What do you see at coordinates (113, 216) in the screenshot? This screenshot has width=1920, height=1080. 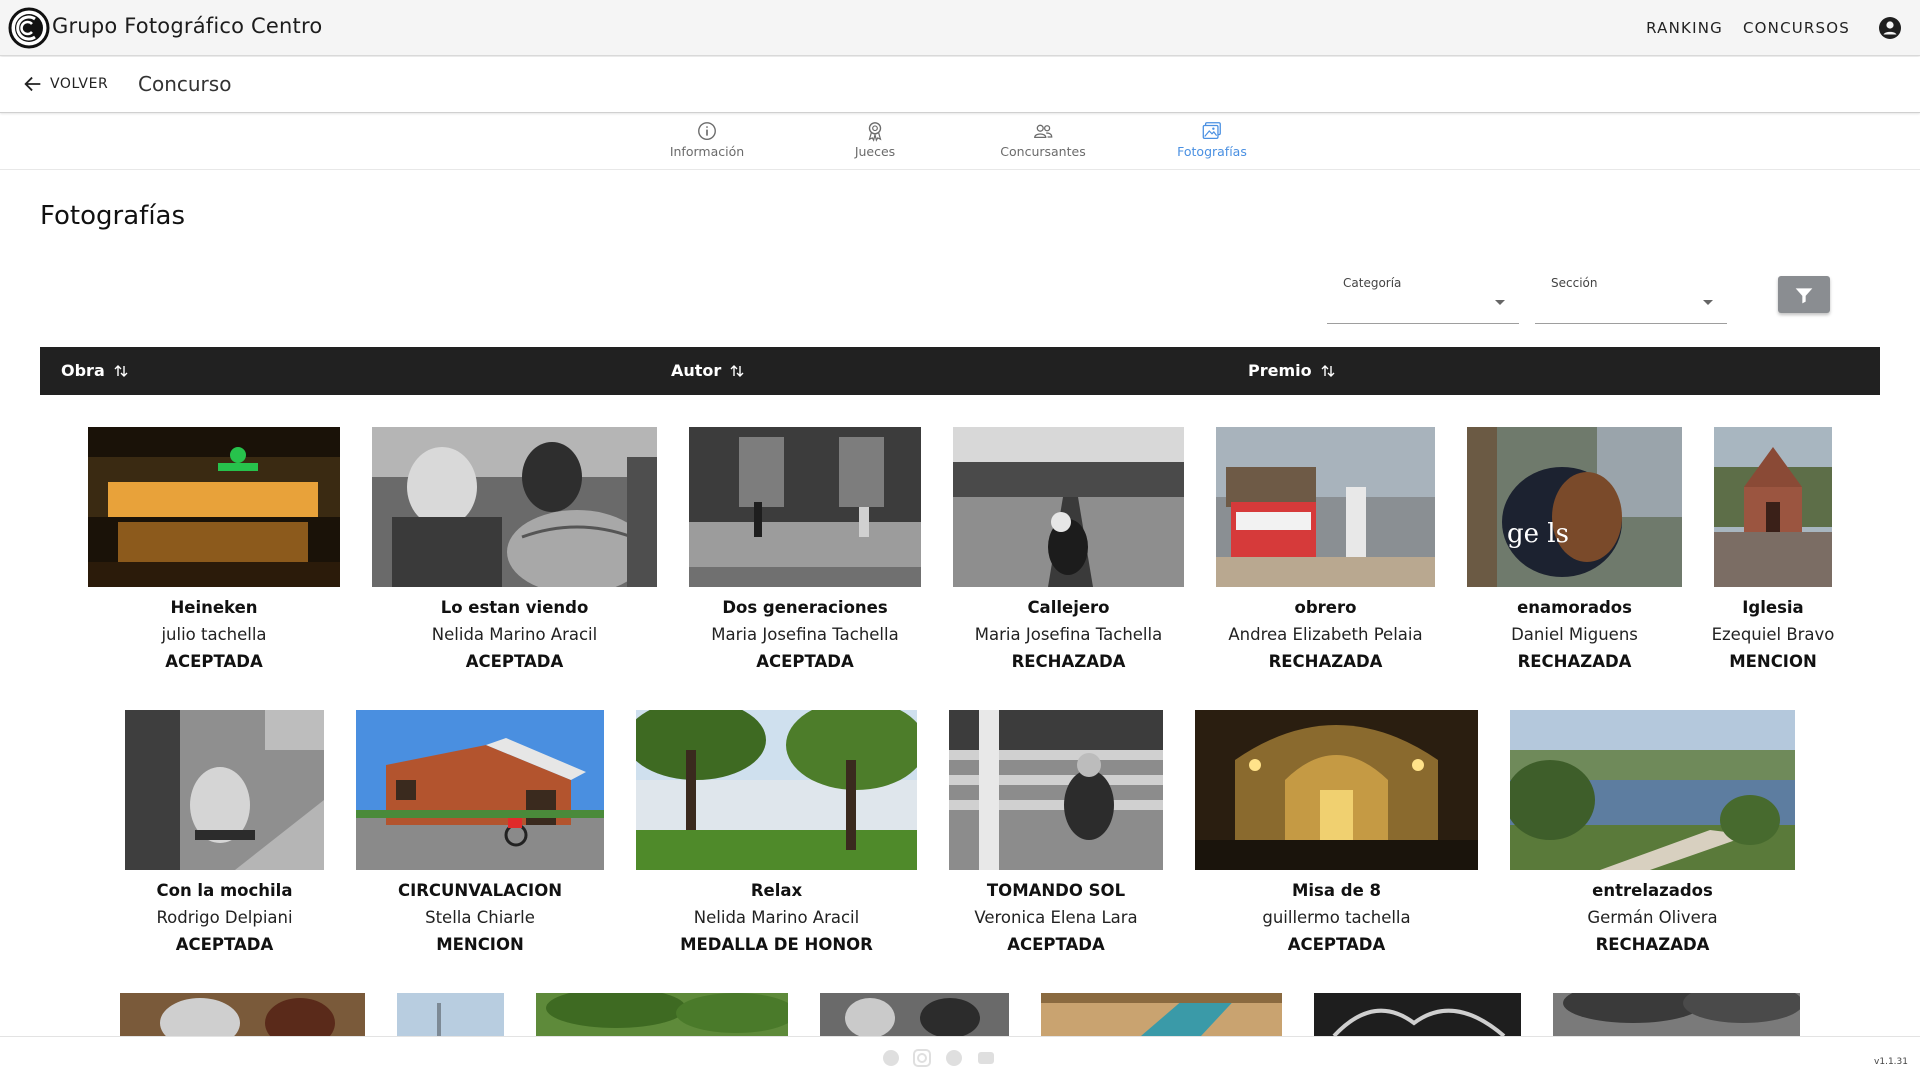 I see `section-title: Fotografías` at bounding box center [113, 216].